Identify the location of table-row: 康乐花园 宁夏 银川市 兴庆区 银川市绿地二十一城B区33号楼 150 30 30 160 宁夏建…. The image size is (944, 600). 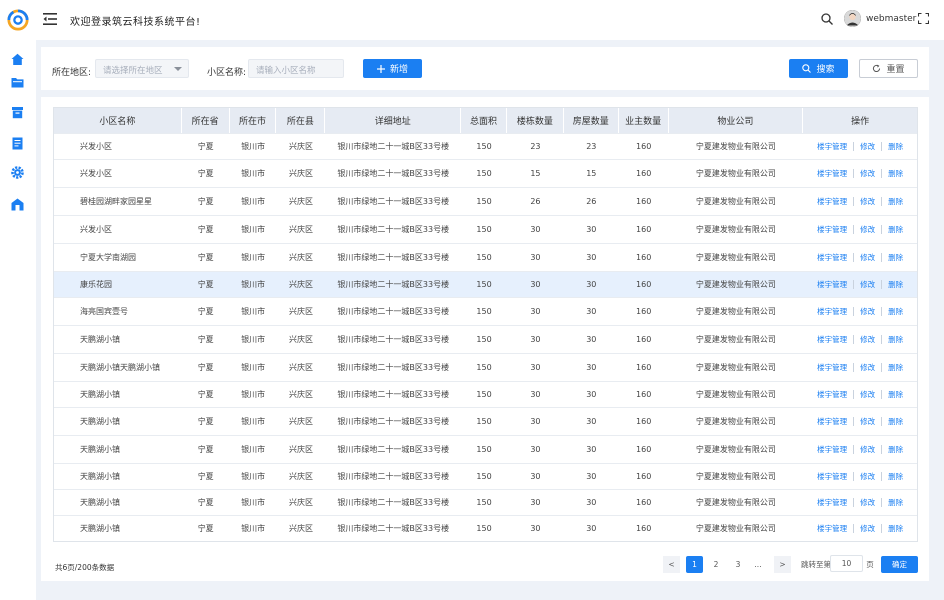
(485, 284).